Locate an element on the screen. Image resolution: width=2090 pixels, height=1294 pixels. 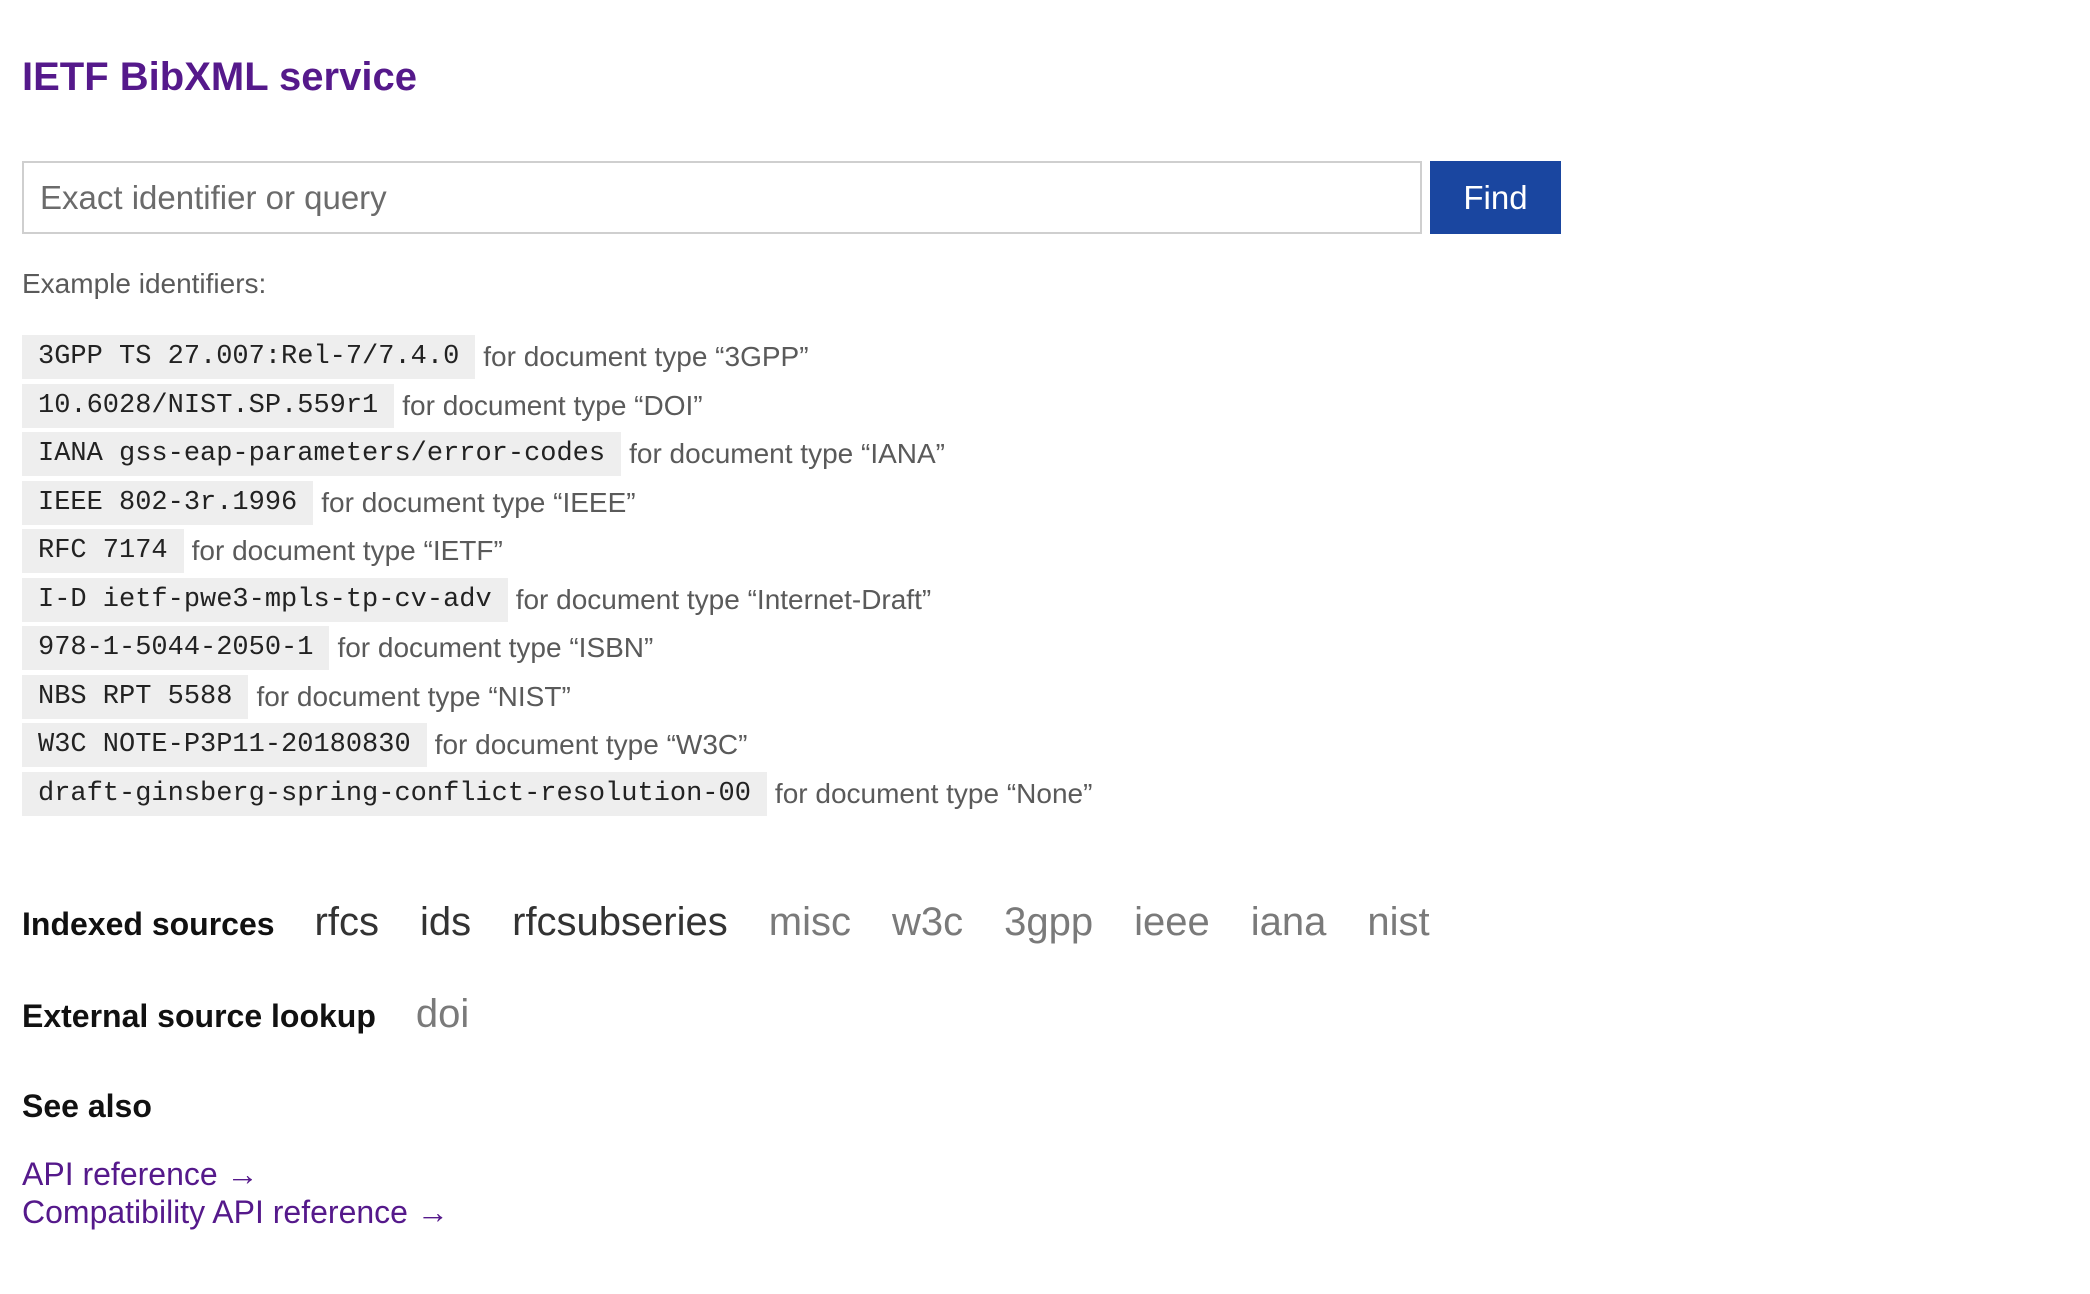
search-form: Find is located at coordinates (791, 197).